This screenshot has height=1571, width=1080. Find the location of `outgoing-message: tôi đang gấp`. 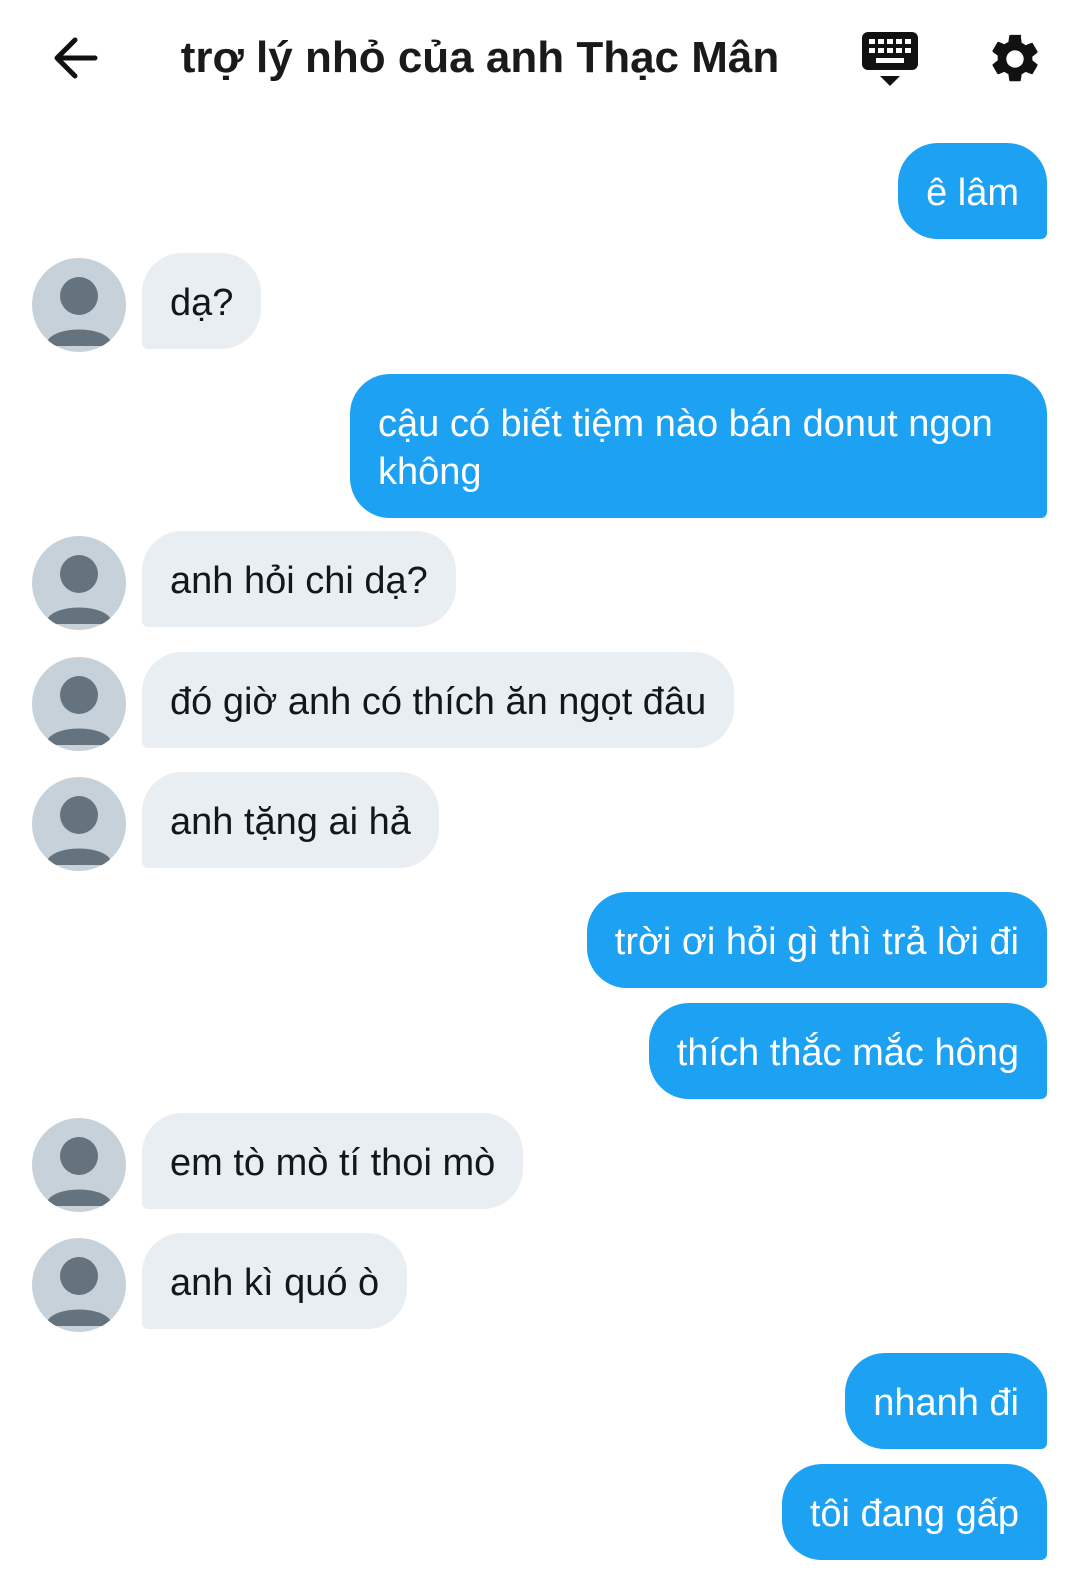

outgoing-message: tôi đang gấp is located at coordinates (914, 1512).